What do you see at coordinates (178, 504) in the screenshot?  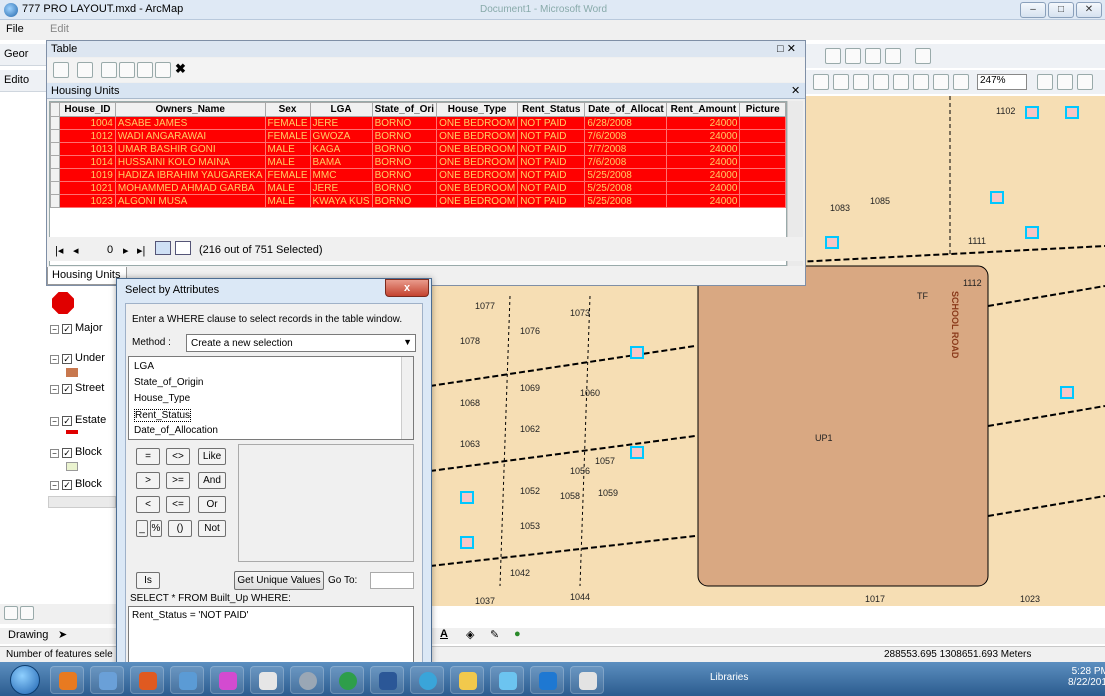 I see `operator-less-equal-button: <=` at bounding box center [178, 504].